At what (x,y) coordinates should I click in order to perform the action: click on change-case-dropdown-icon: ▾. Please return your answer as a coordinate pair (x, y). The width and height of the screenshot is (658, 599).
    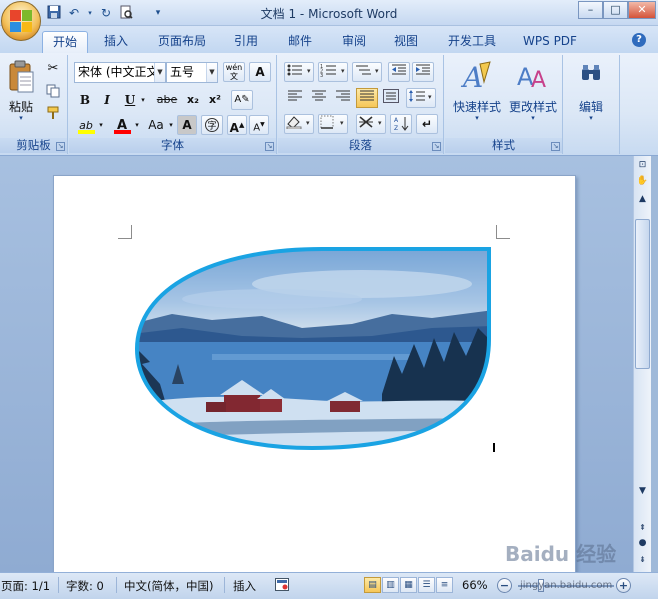
    Looking at the image, I should click on (171, 125).